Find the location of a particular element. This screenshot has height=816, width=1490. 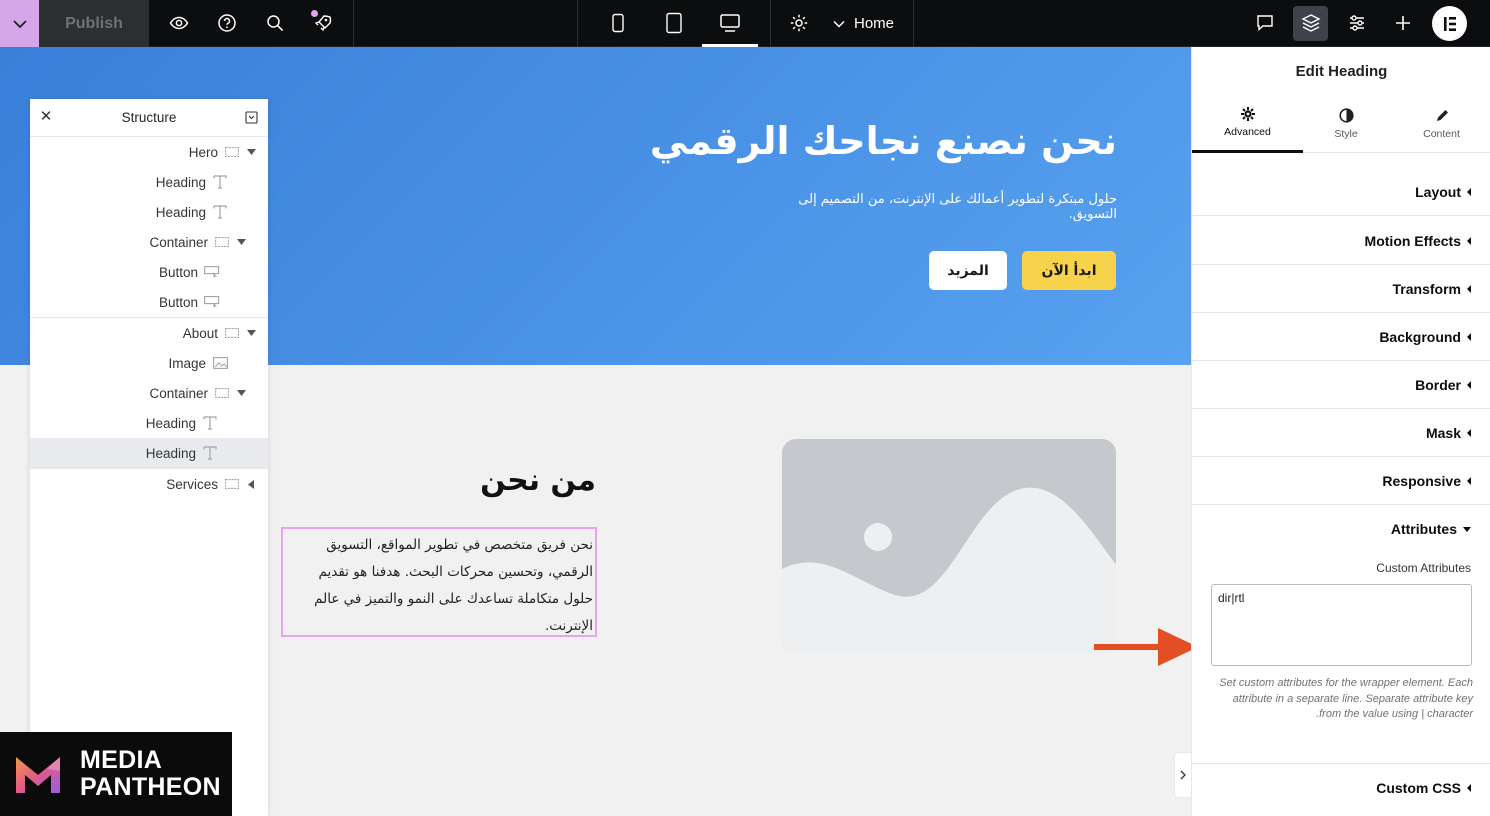

brand-line2: PANTHEON is located at coordinates (150, 787).